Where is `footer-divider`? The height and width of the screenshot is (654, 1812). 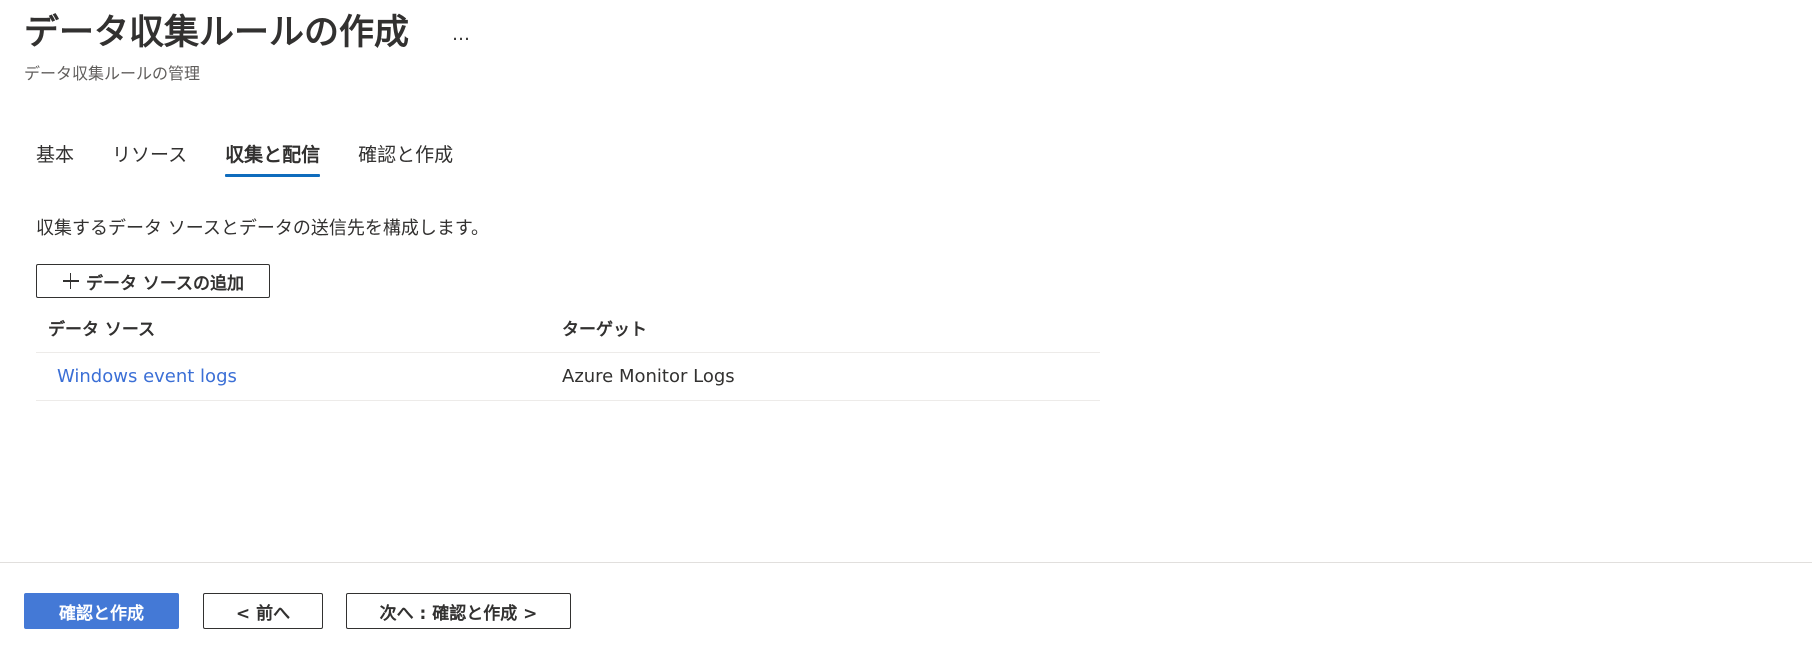
footer-divider is located at coordinates (906, 562).